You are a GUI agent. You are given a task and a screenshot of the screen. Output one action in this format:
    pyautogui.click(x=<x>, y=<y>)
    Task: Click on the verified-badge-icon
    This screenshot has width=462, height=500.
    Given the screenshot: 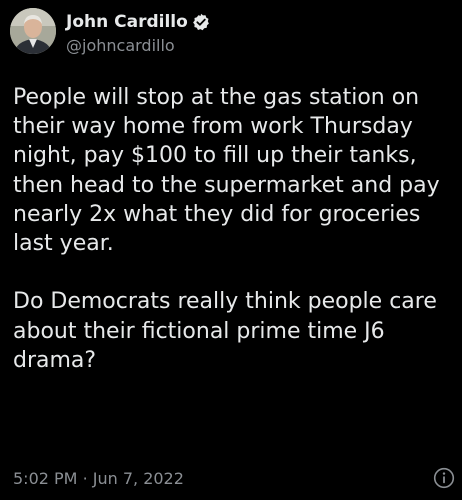 What is the action you would take?
    pyautogui.click(x=201, y=22)
    